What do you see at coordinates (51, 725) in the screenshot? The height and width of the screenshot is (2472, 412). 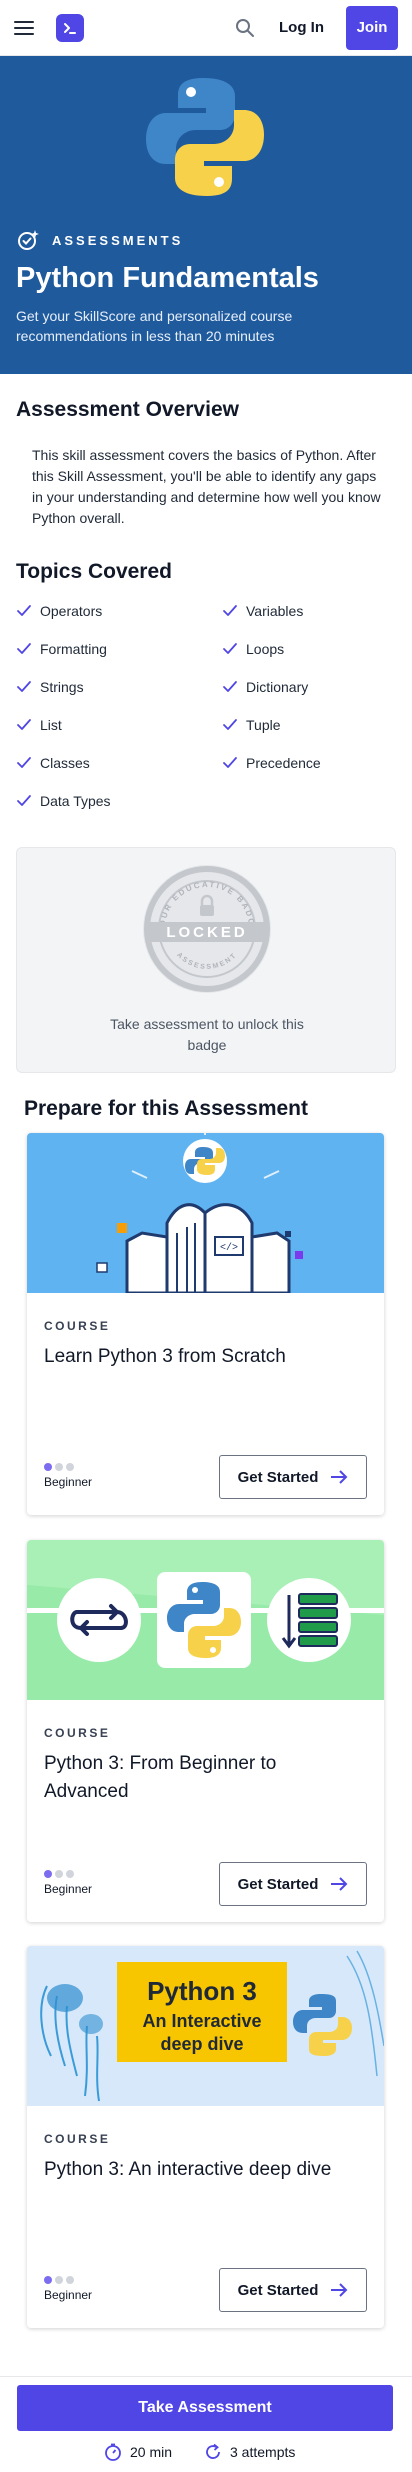 I see `topic-label: List` at bounding box center [51, 725].